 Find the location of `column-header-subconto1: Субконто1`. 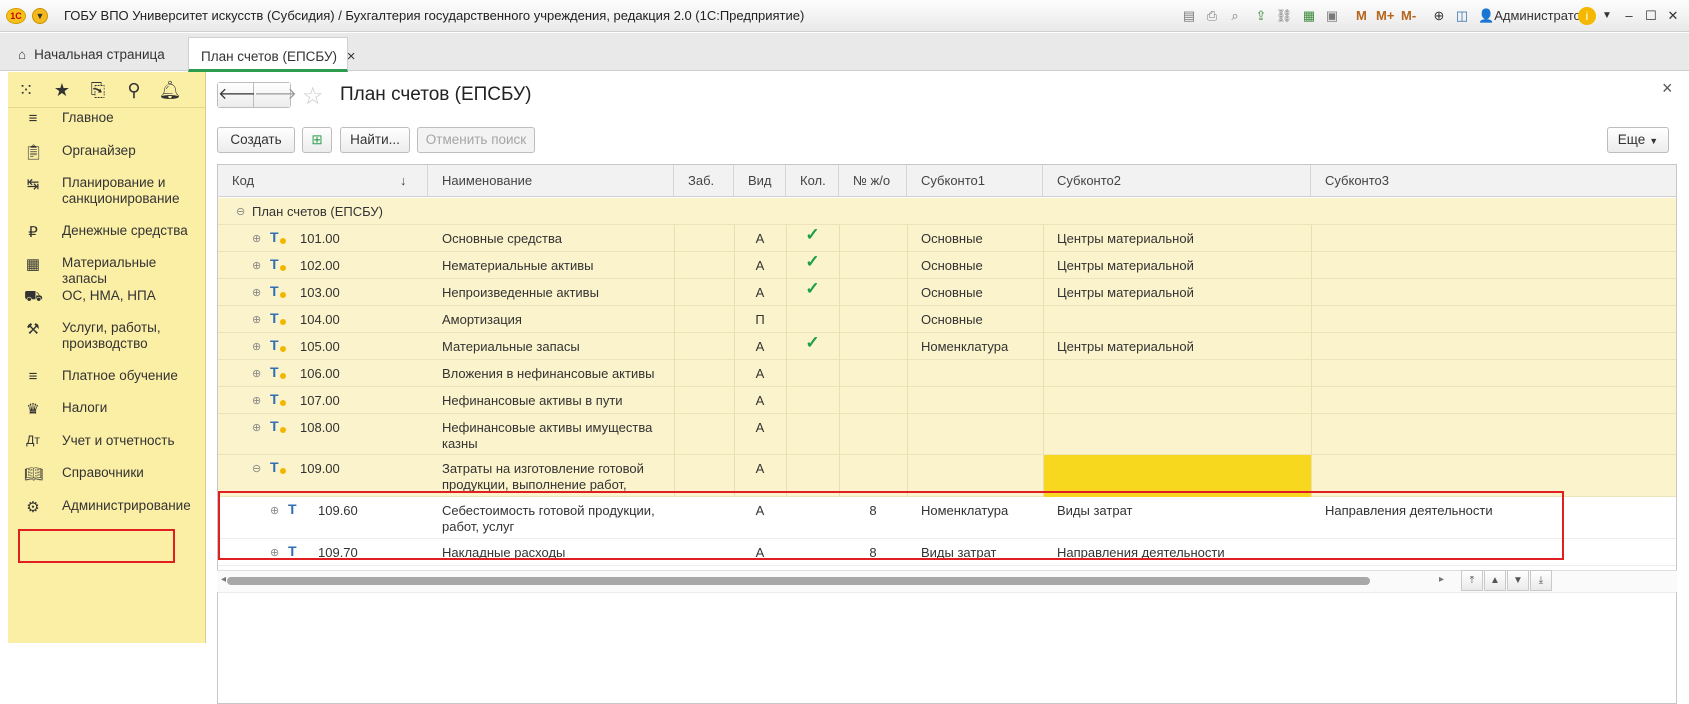

column-header-subconto1: Субконто1 is located at coordinates (975, 181).